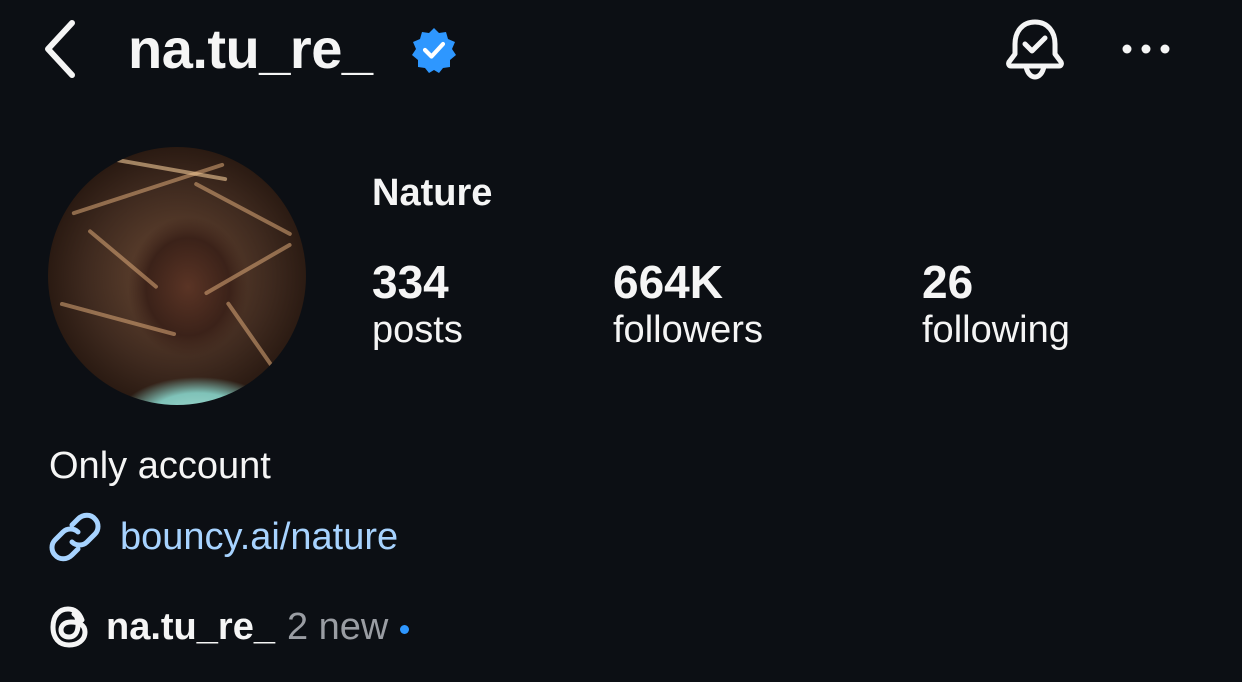 This screenshot has height=682, width=1242. I want to click on followers-stat: 664K followers, so click(688, 304).